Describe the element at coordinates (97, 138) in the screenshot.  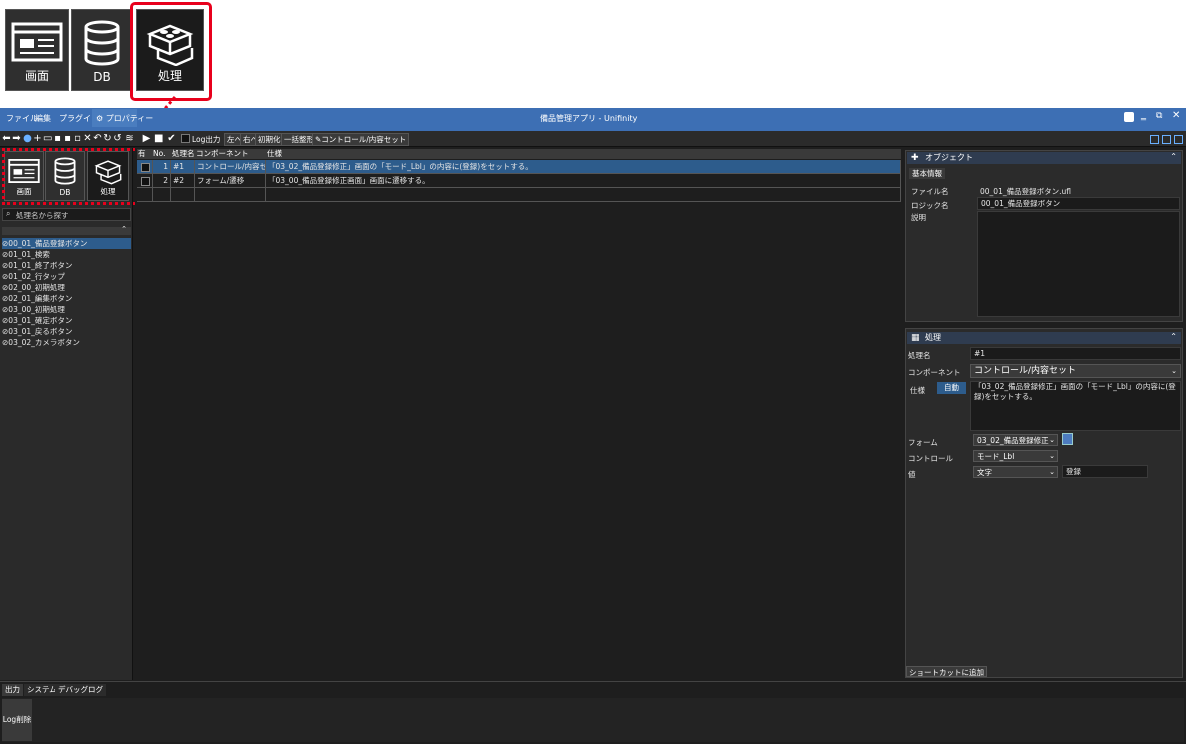
I see `undo-icon: ↶` at that location.